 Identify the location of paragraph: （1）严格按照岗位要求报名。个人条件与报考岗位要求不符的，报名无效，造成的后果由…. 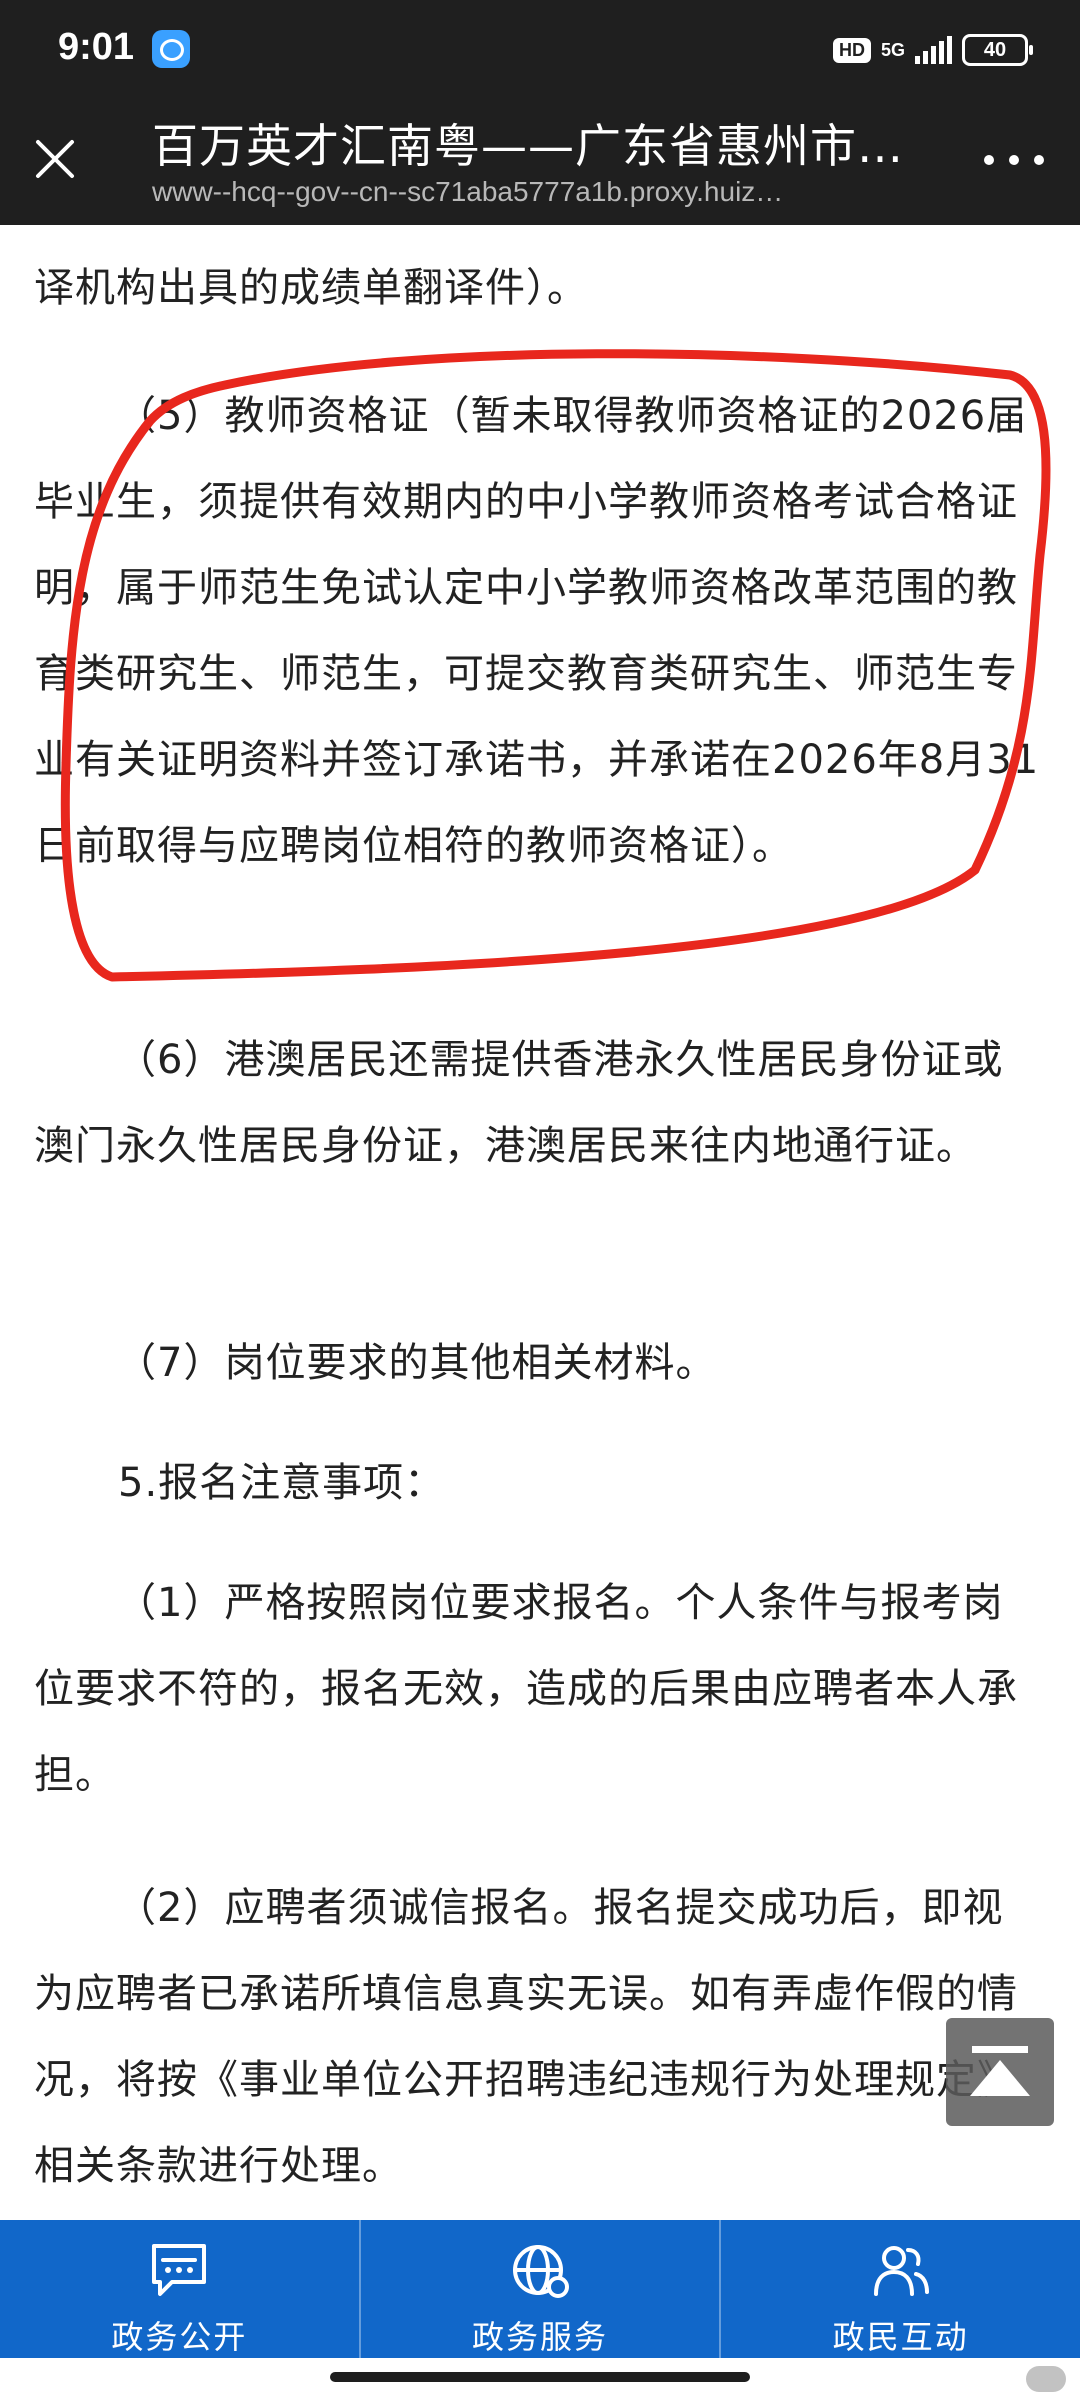
(526, 1689).